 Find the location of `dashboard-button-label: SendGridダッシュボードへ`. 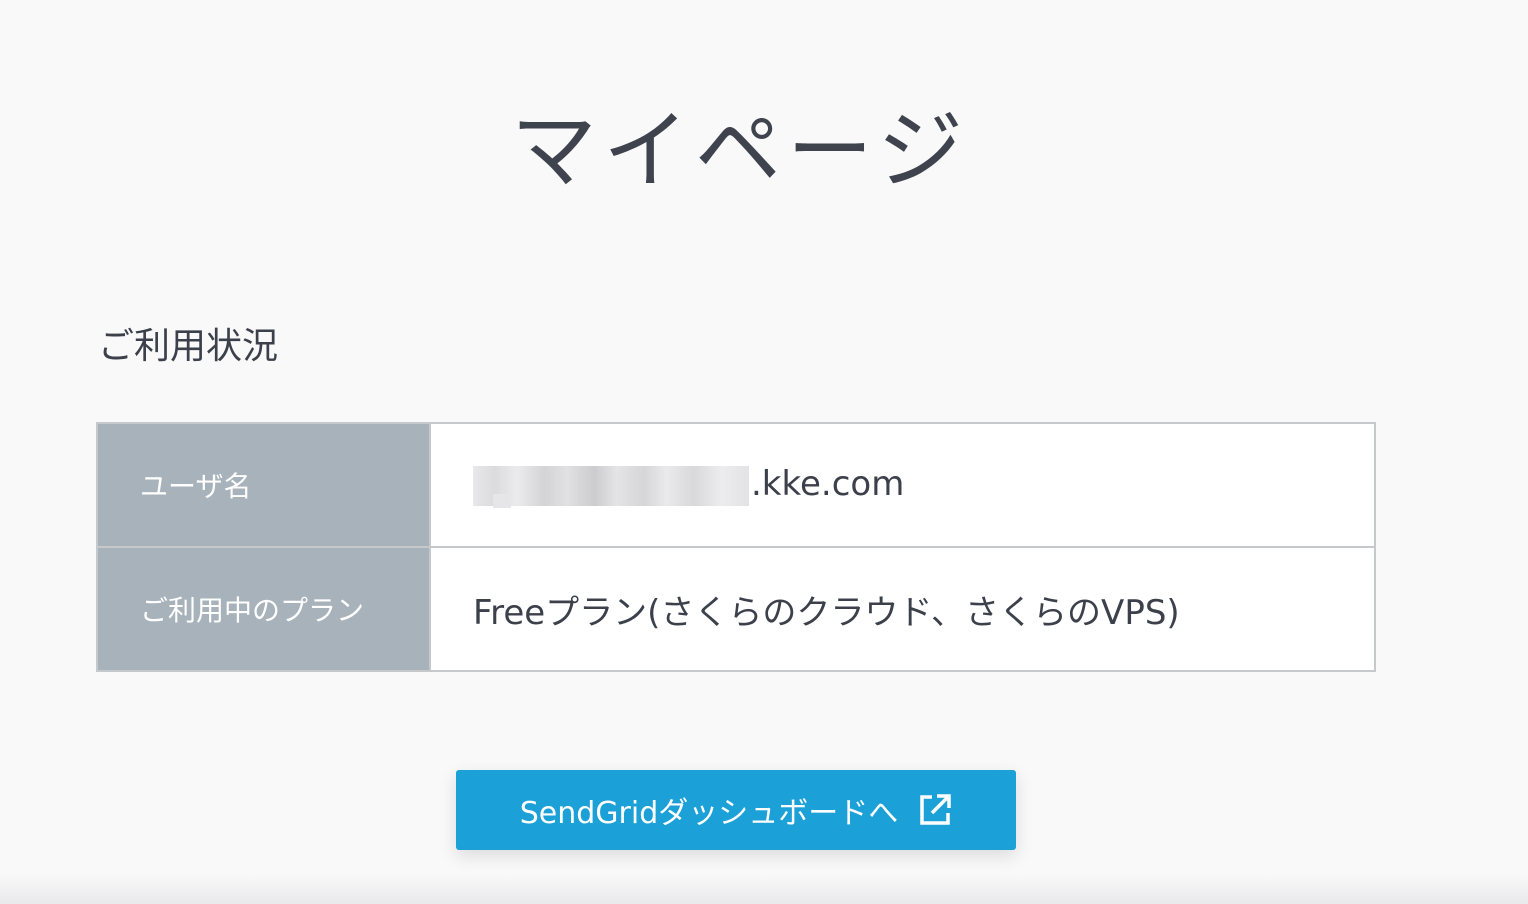

dashboard-button-label: SendGridダッシュボードへ is located at coordinates (709, 813).